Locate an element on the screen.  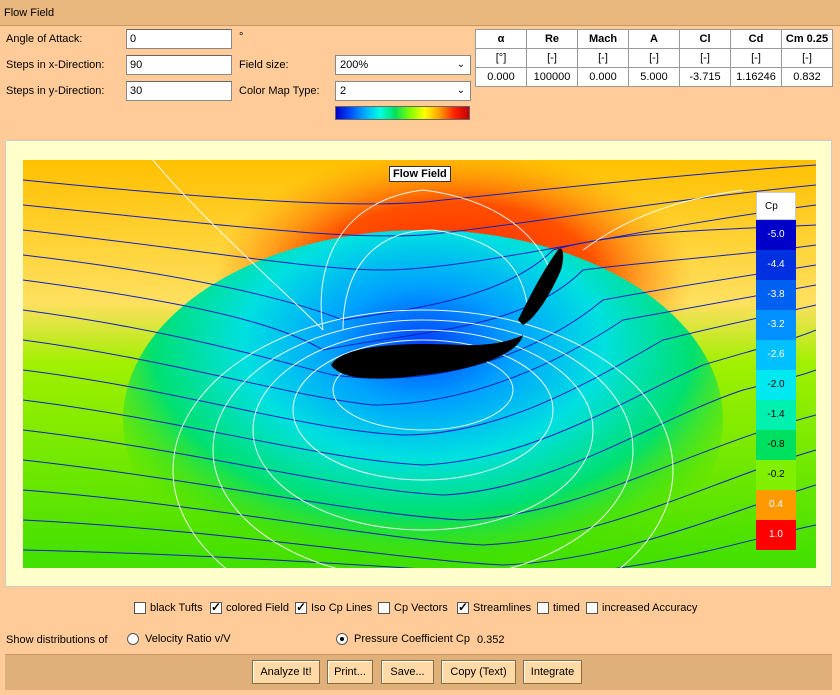
results-value: -3.715 is located at coordinates (705, 77).